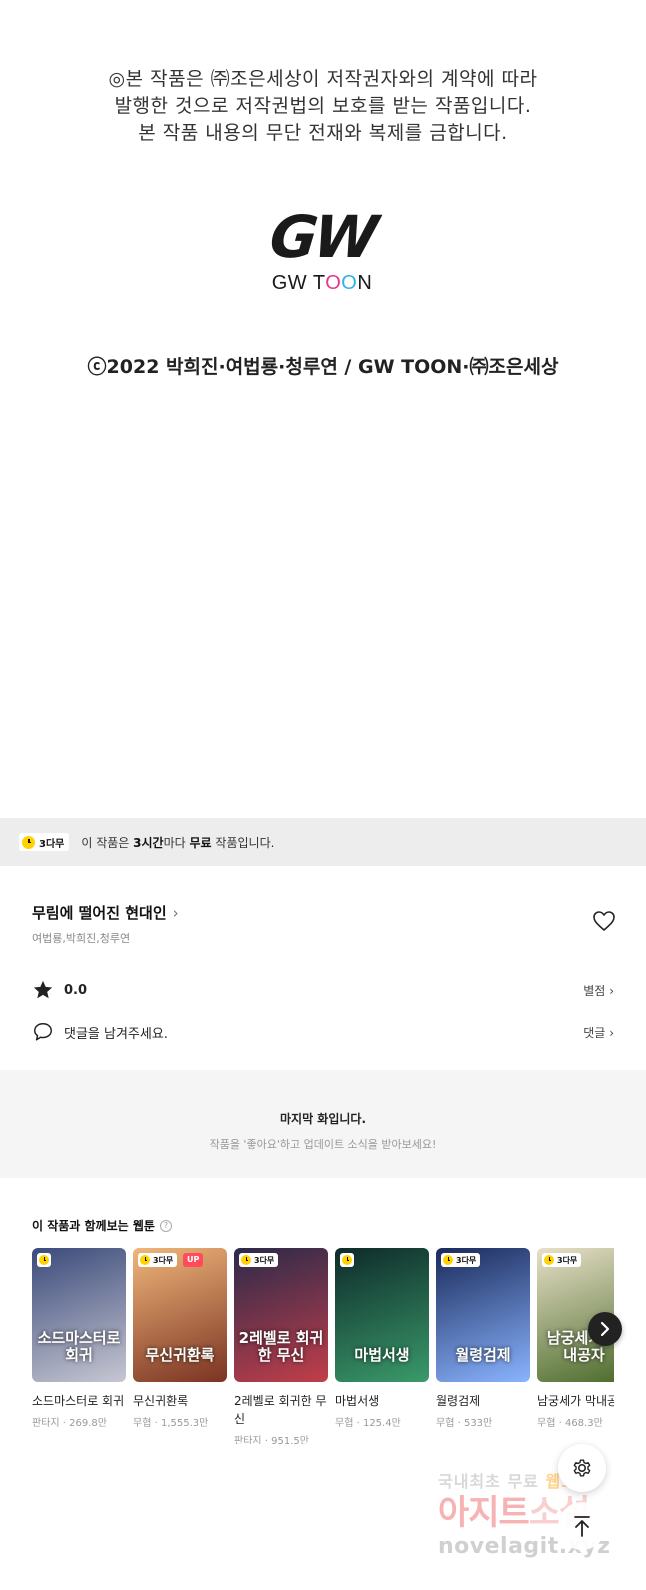  Describe the element at coordinates (323, 842) in the screenshot. I see `free-banner: 3다무 이 작품은 3시간마다 무료 작품입니다.` at that location.